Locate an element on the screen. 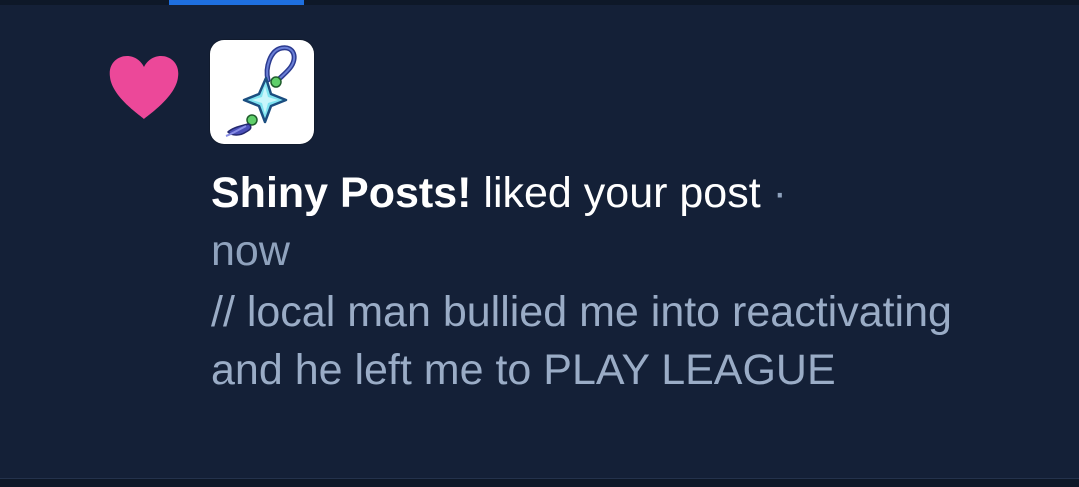  heart-icon is located at coordinates (144, 87).